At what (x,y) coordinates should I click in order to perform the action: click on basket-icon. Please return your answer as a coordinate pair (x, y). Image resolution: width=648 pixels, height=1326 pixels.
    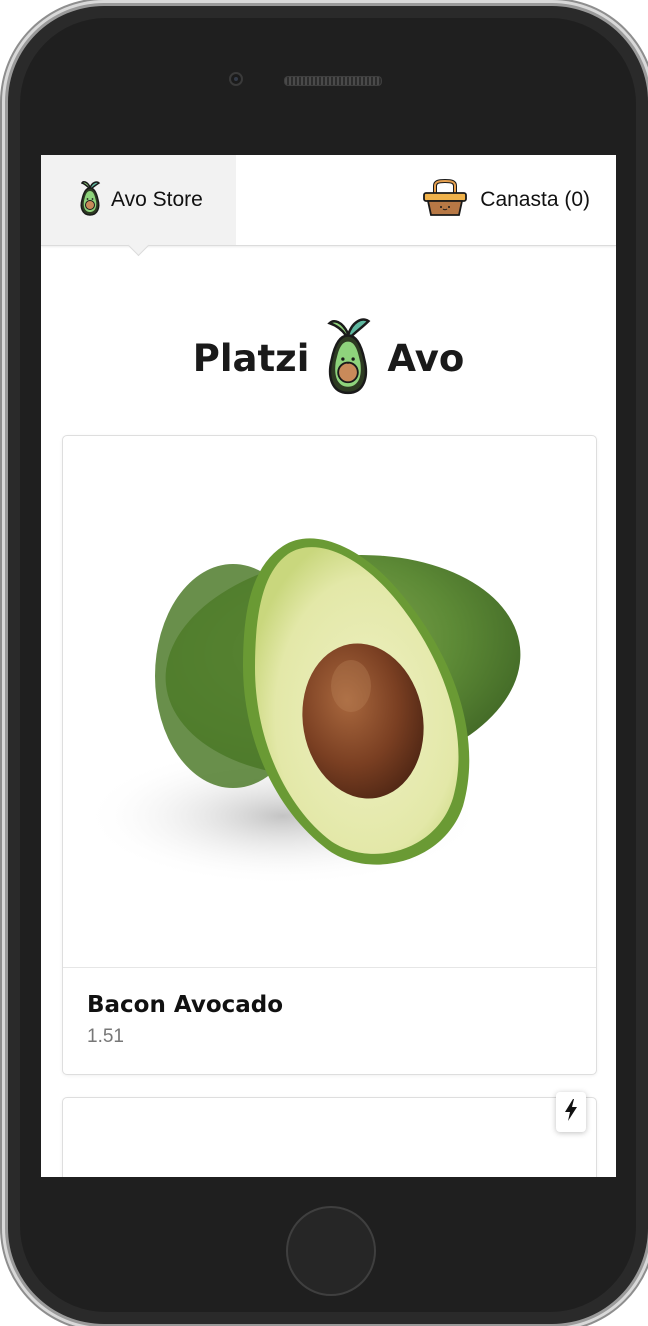
    Looking at the image, I should click on (445, 200).